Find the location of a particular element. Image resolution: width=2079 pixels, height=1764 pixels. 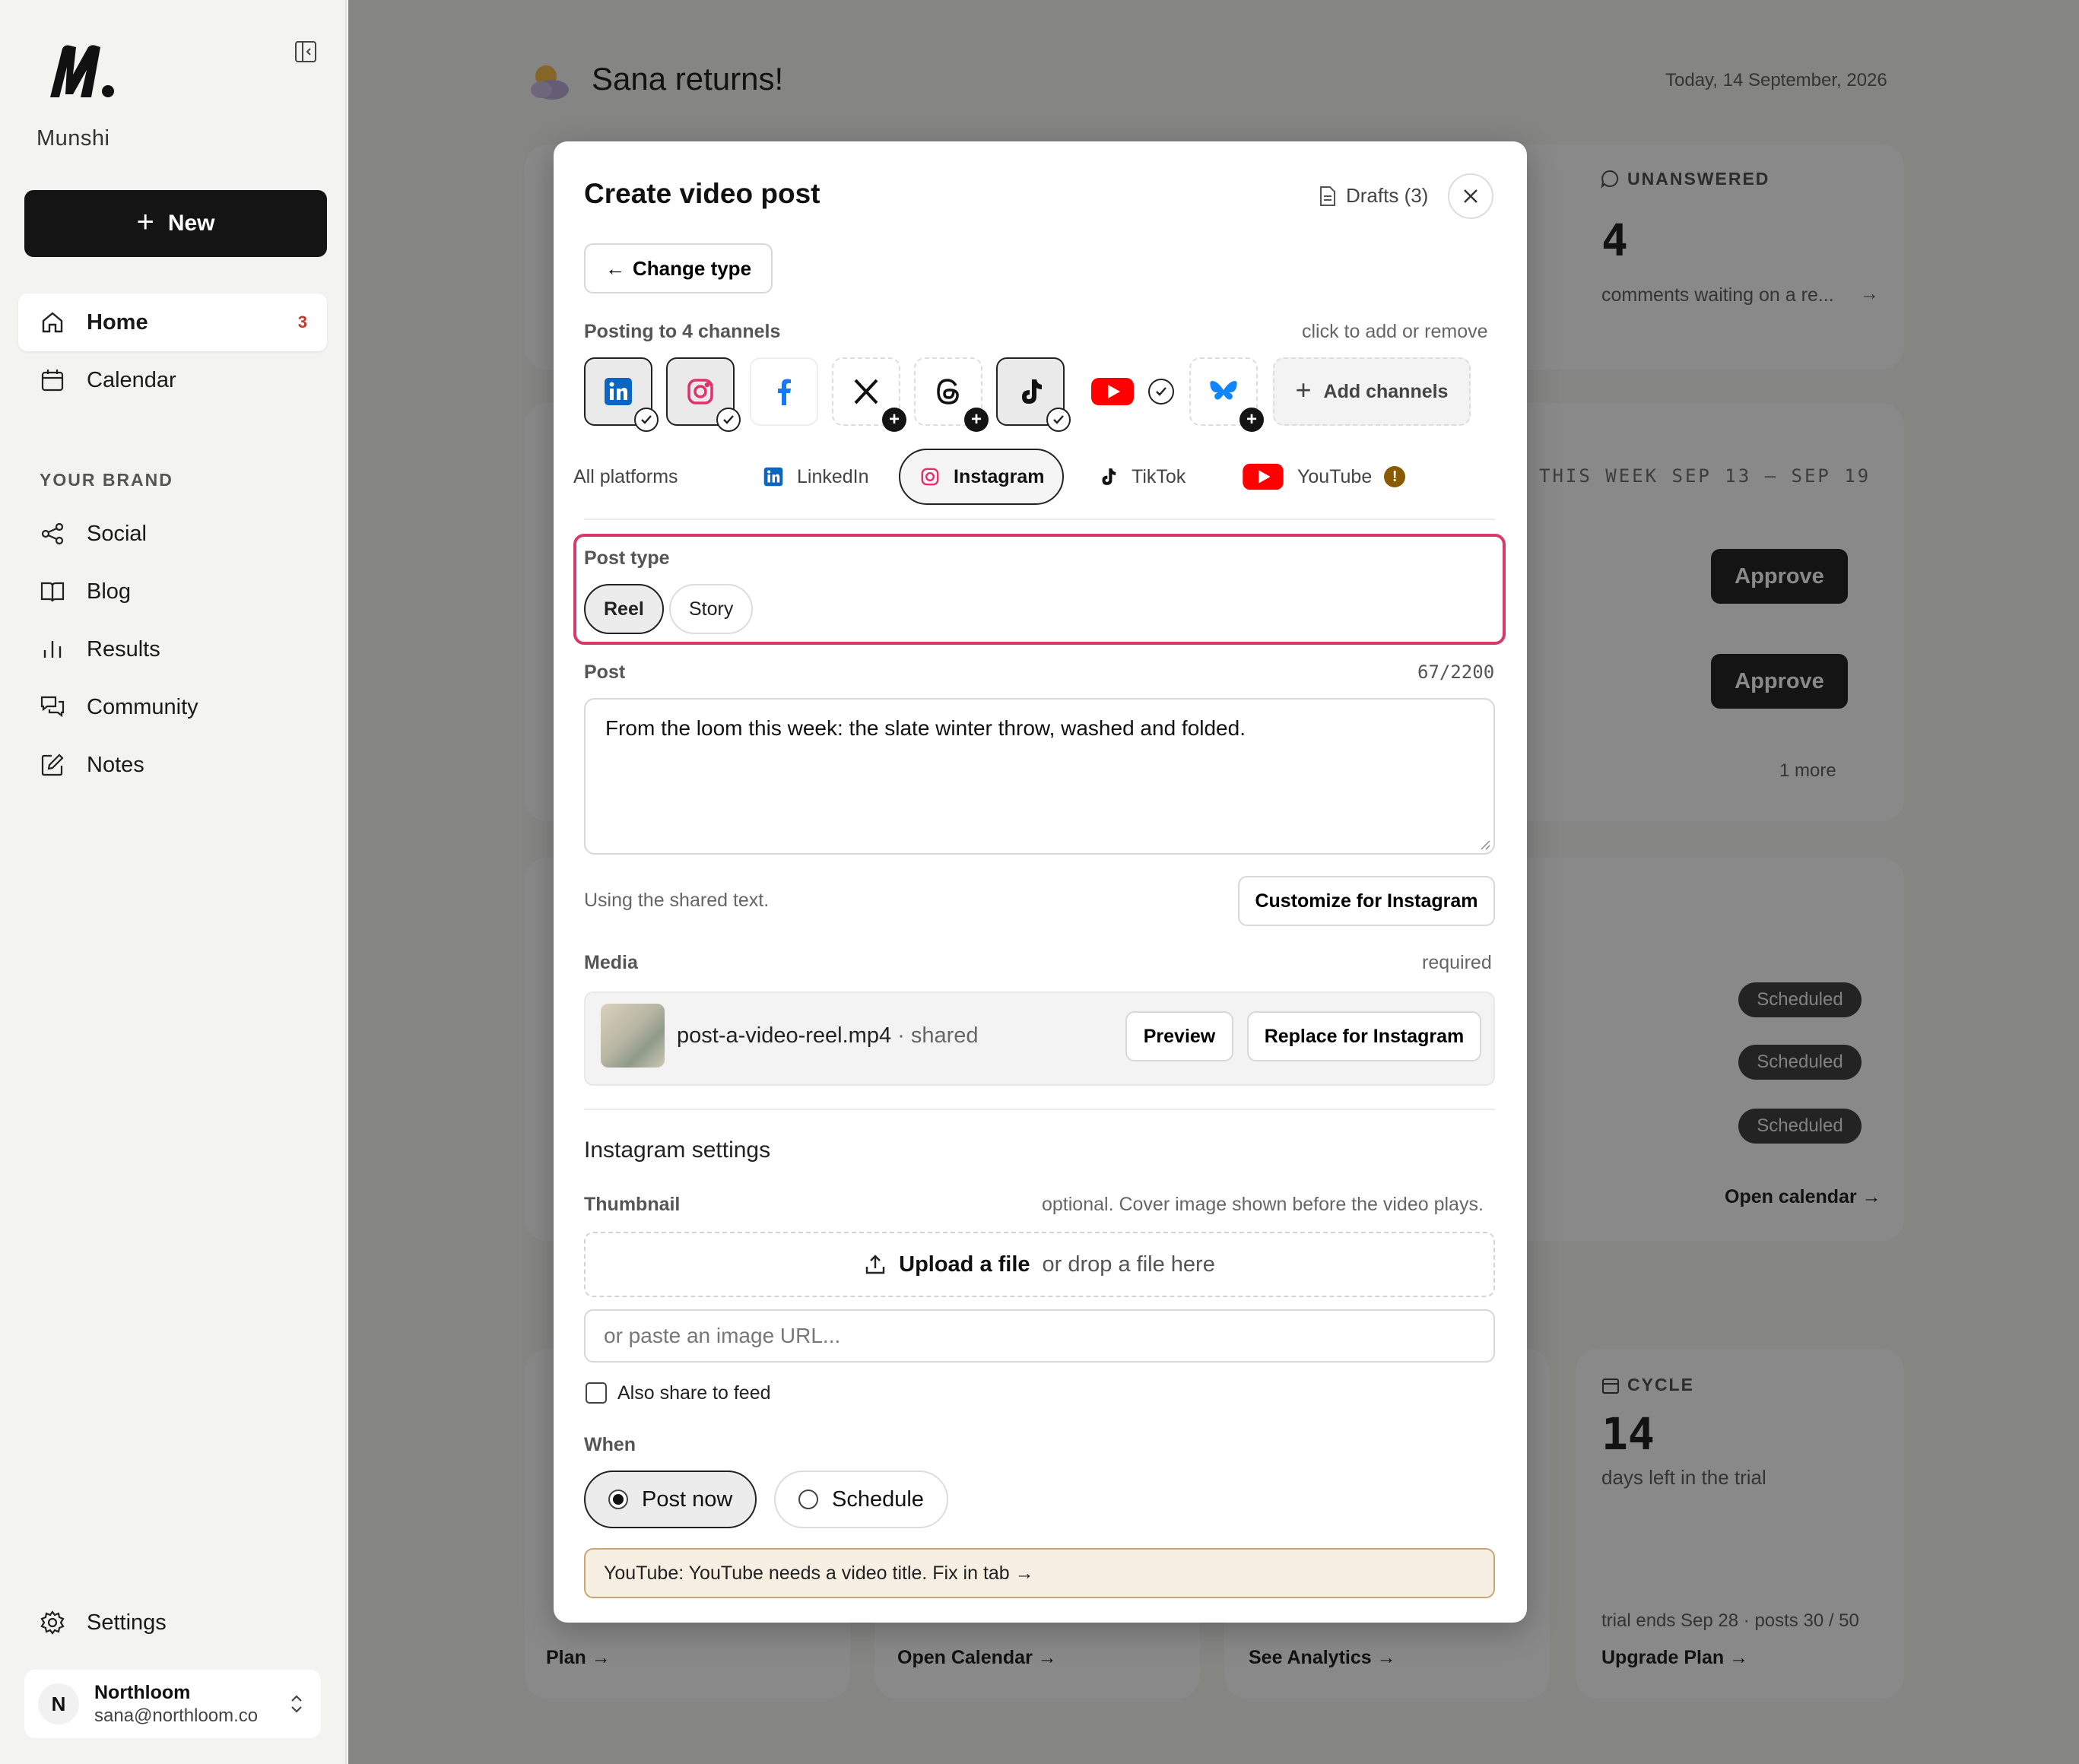

sidebar-item-settings: Settings is located at coordinates (172, 1622).